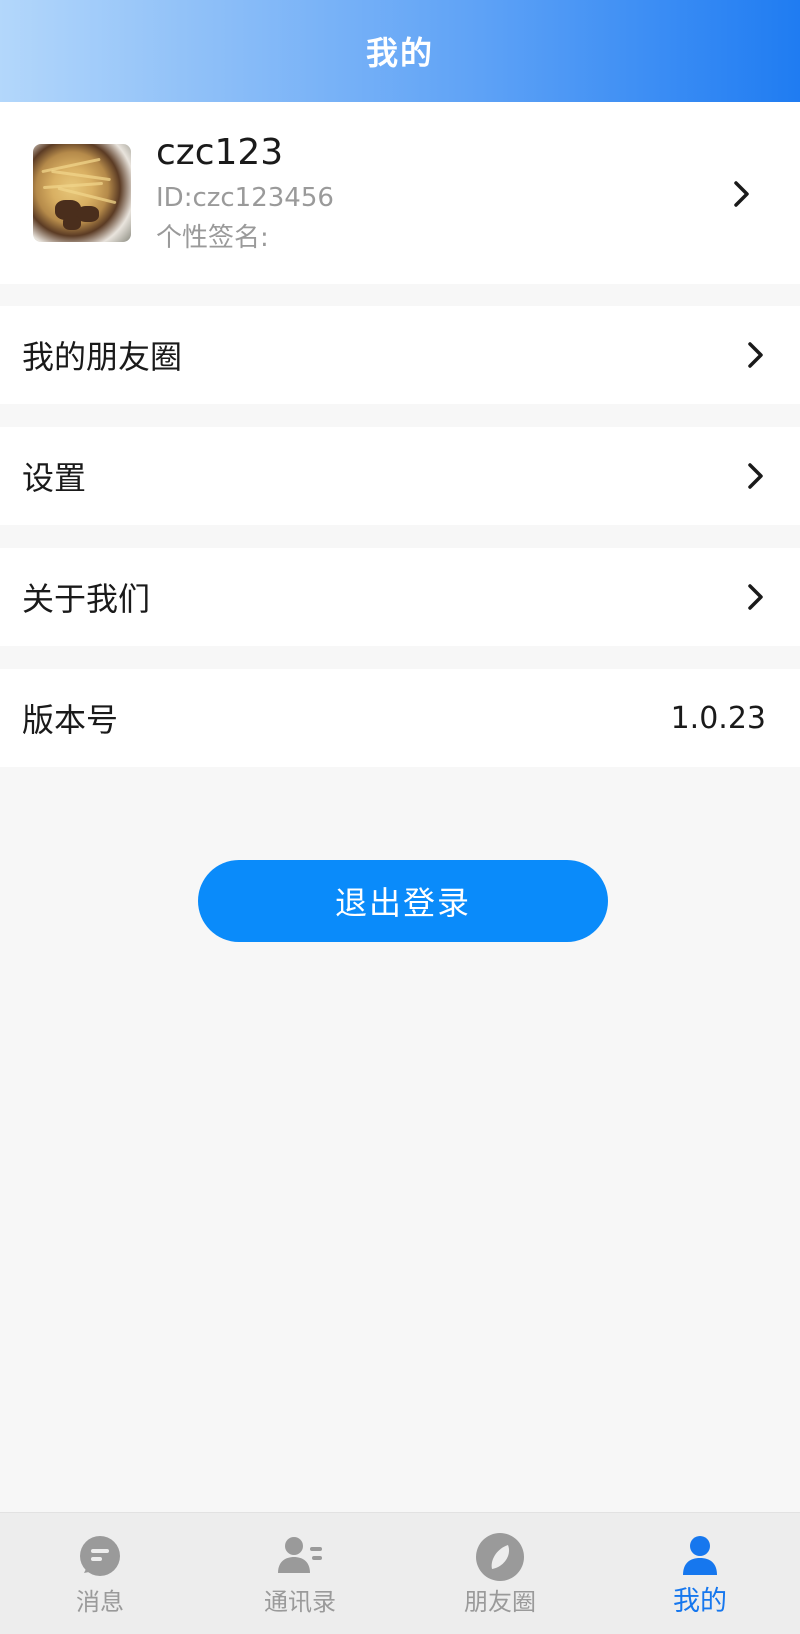  I want to click on tab-label: 通讯录, so click(300, 1602).